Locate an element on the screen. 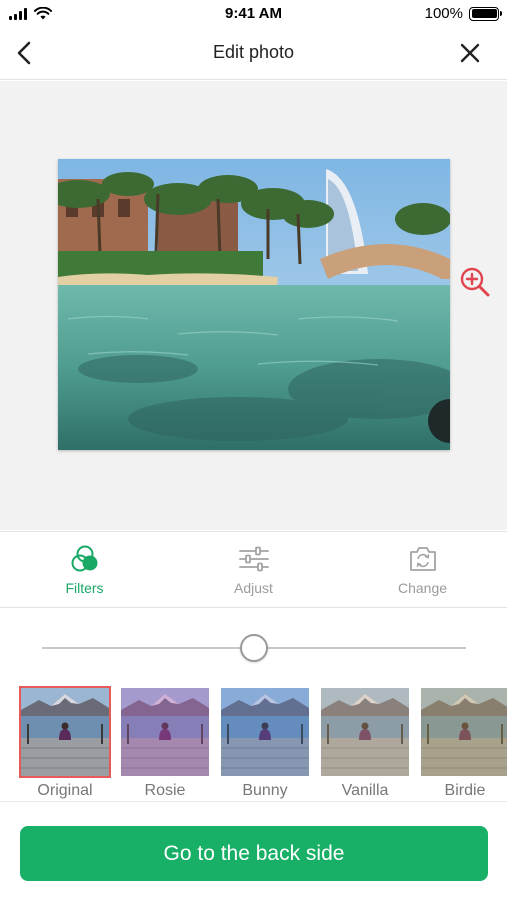  tab-filters-label: Filters is located at coordinates (84, 588).